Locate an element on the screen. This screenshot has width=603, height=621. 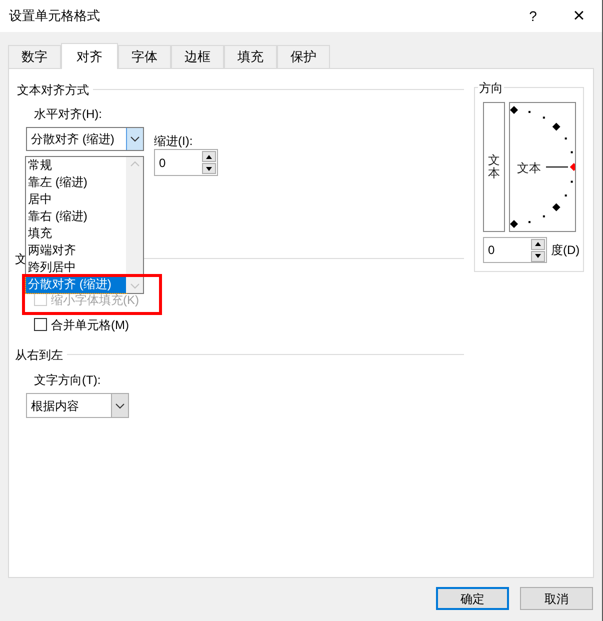
dialog-button: 确定 is located at coordinates (472, 598).